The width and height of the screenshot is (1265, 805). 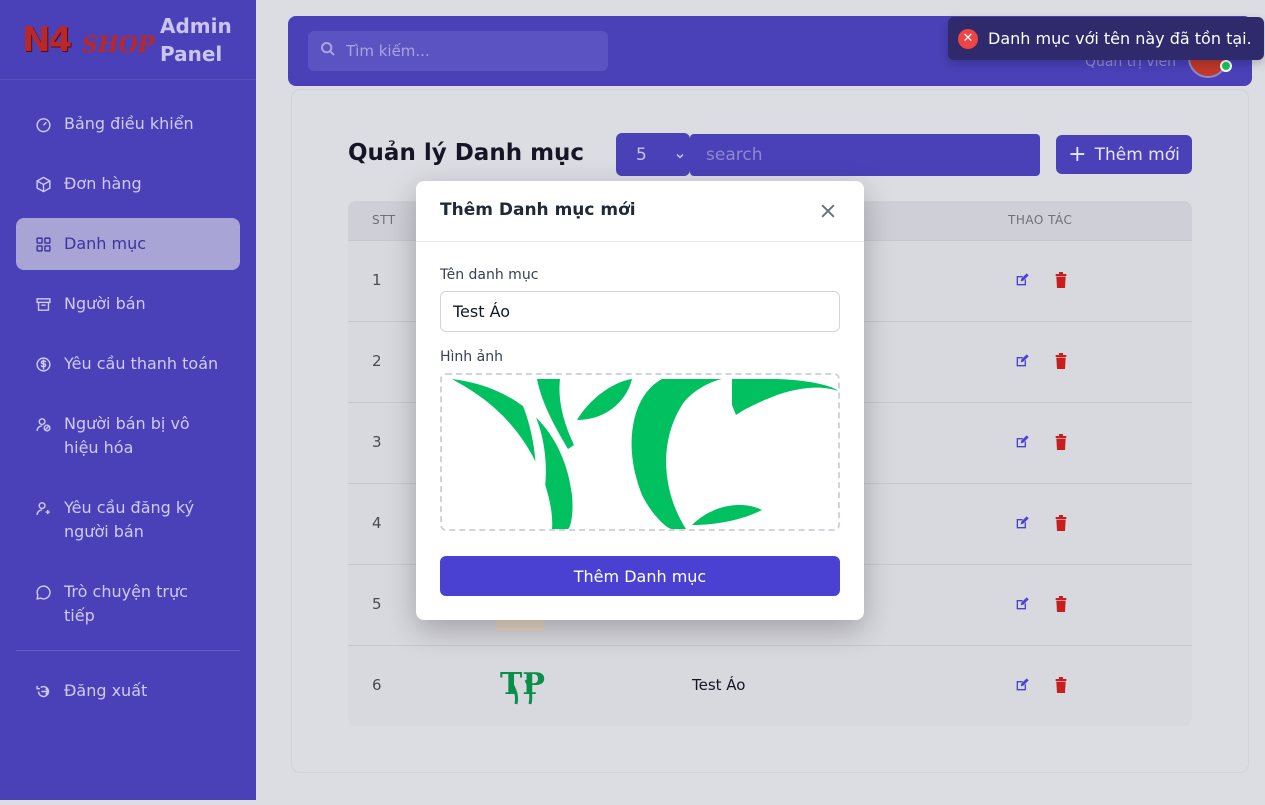 I want to click on row-stt: 2, so click(x=377, y=361).